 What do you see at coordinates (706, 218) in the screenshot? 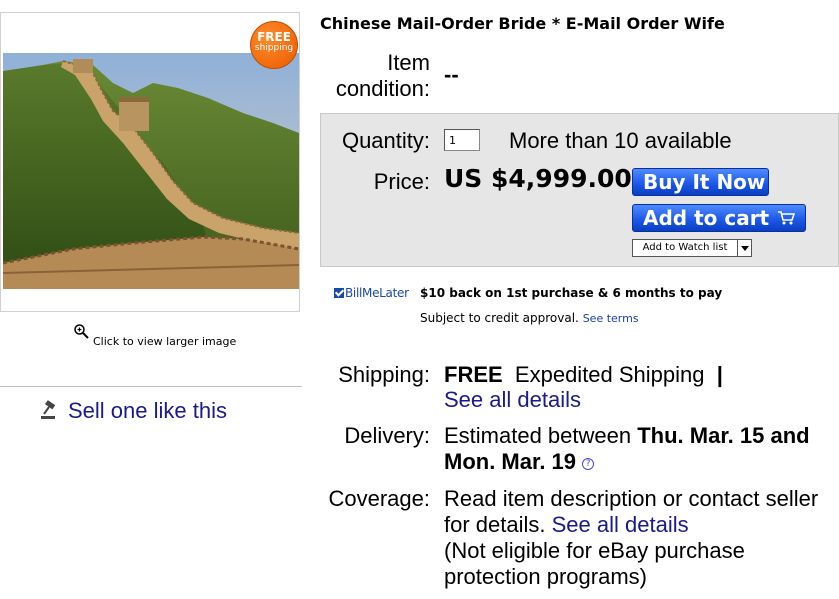
I see `add-to-cart-label: Add to cart` at bounding box center [706, 218].